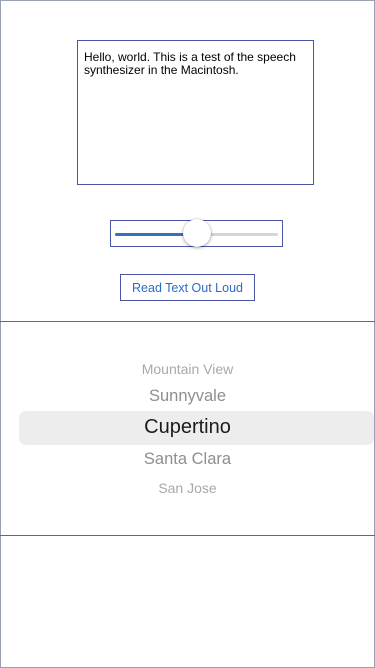 Image resolution: width=375 pixels, height=668 pixels. I want to click on rate-slider, so click(196, 233).